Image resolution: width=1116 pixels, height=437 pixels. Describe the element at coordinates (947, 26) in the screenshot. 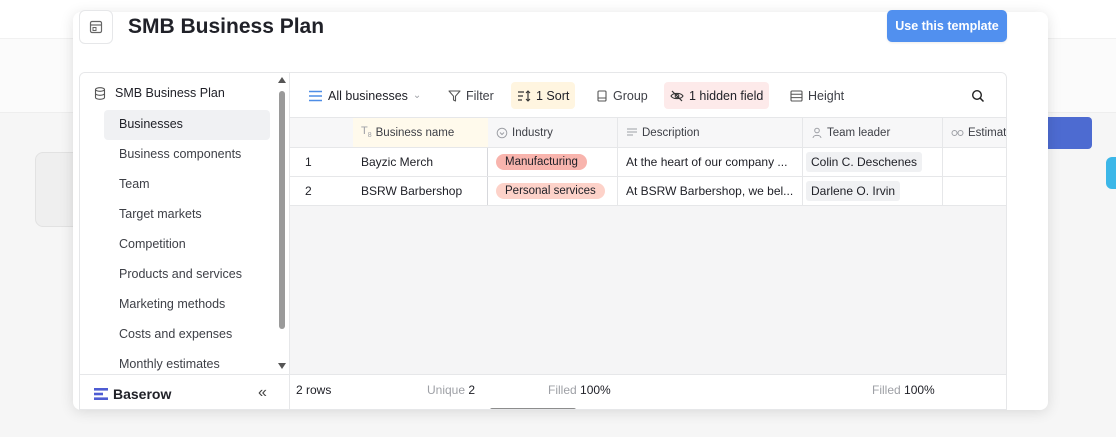

I see `use-template-button: Use this template` at that location.